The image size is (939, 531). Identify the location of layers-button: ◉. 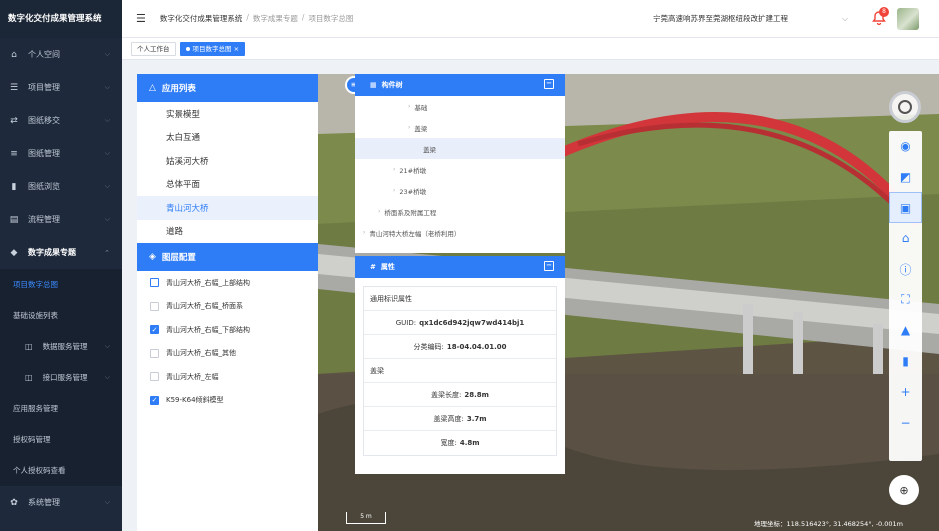
(905, 146).